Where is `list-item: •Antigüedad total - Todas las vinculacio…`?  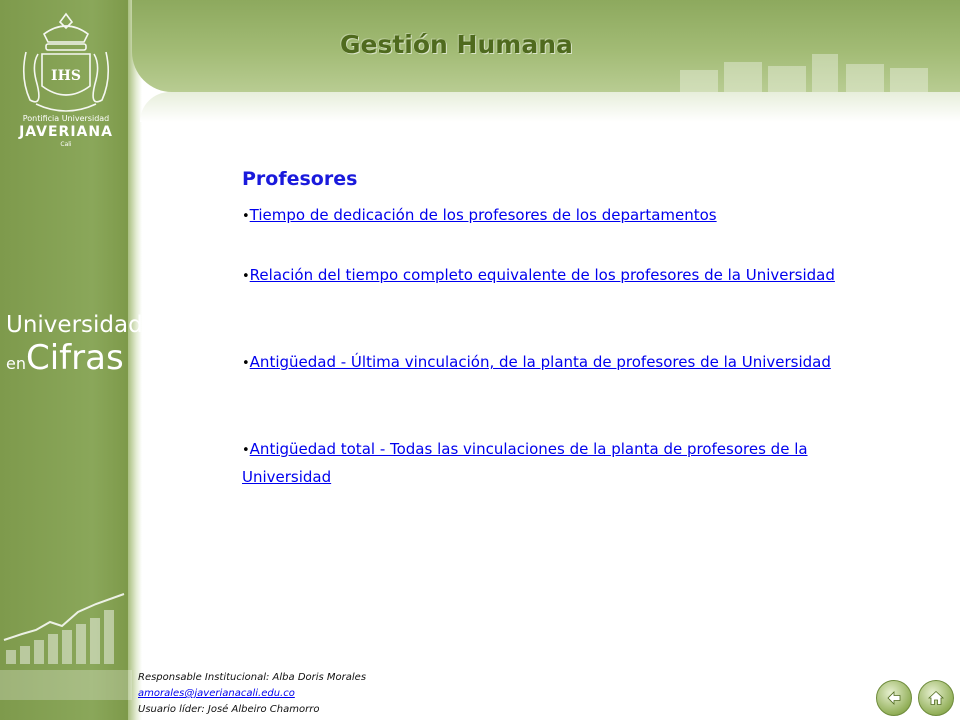
list-item: •Antigüedad total - Todas las vinculacio… is located at coordinates (547, 463).